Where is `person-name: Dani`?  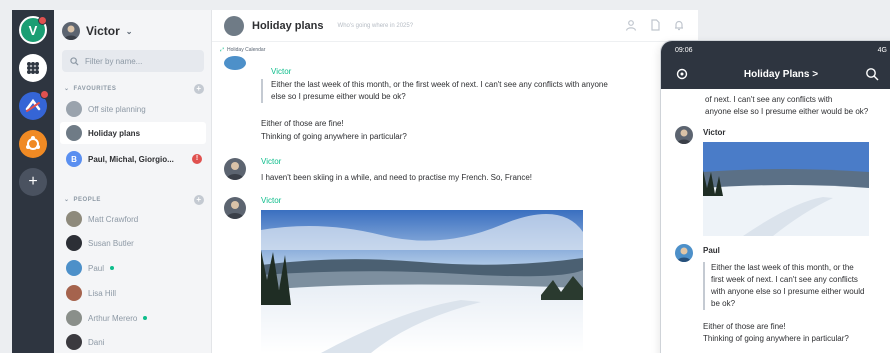 person-name: Dani is located at coordinates (96, 342).